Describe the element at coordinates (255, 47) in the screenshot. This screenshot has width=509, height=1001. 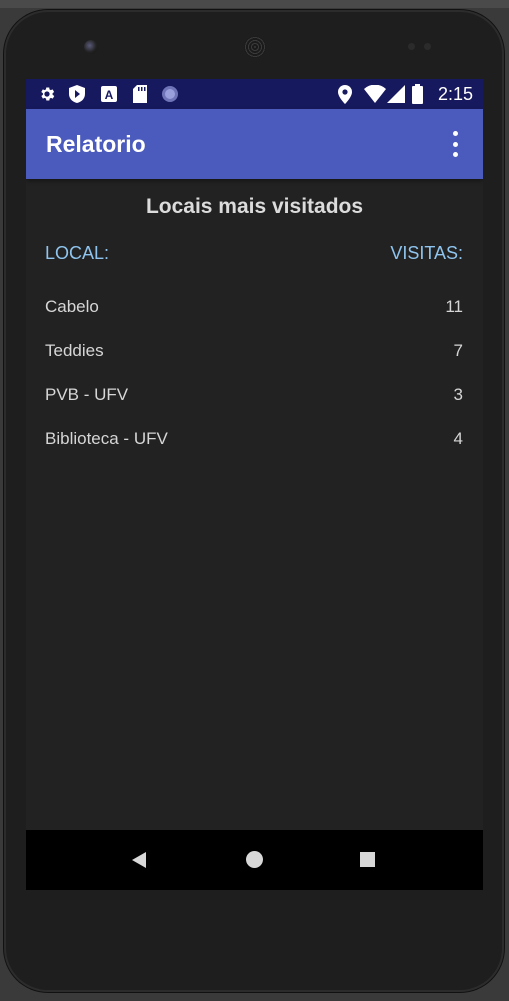
I see `earpiece-speaker` at that location.